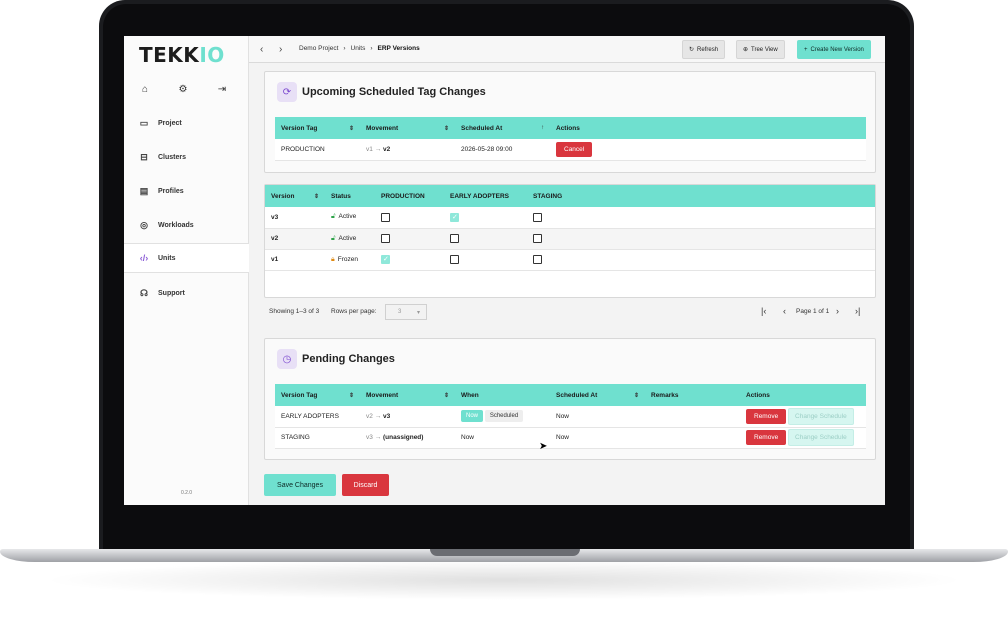 This screenshot has width=1008, height=623. Describe the element at coordinates (295, 196) in the screenshot. I see `column-header: Version ⇕` at that location.